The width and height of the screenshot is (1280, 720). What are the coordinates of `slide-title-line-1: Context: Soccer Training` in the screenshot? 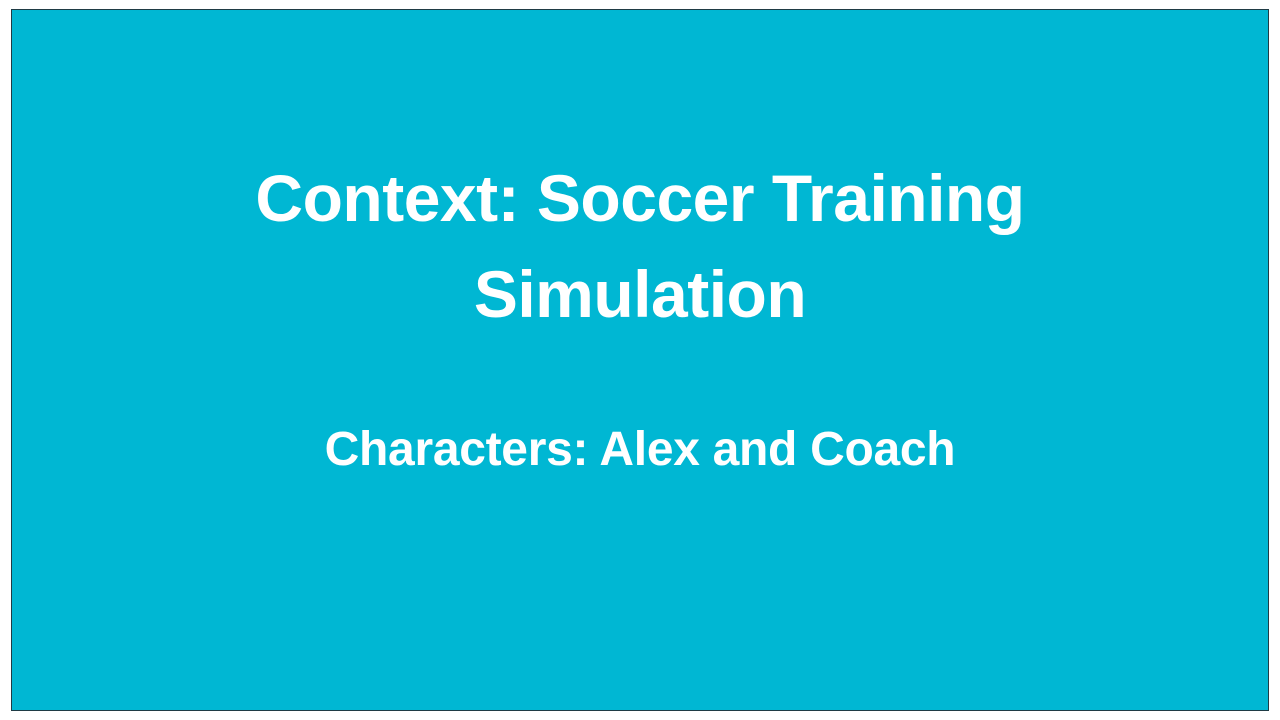 It's located at (640, 198).